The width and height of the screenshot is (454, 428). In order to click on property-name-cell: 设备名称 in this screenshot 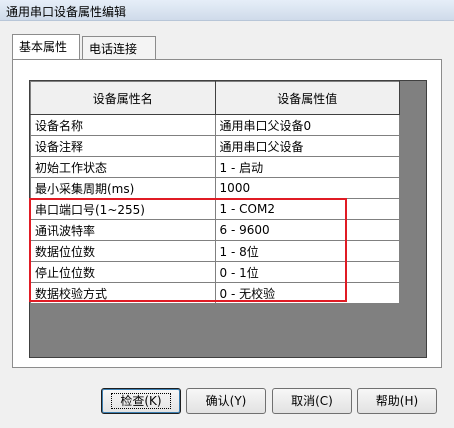, I will do `click(123, 125)`.